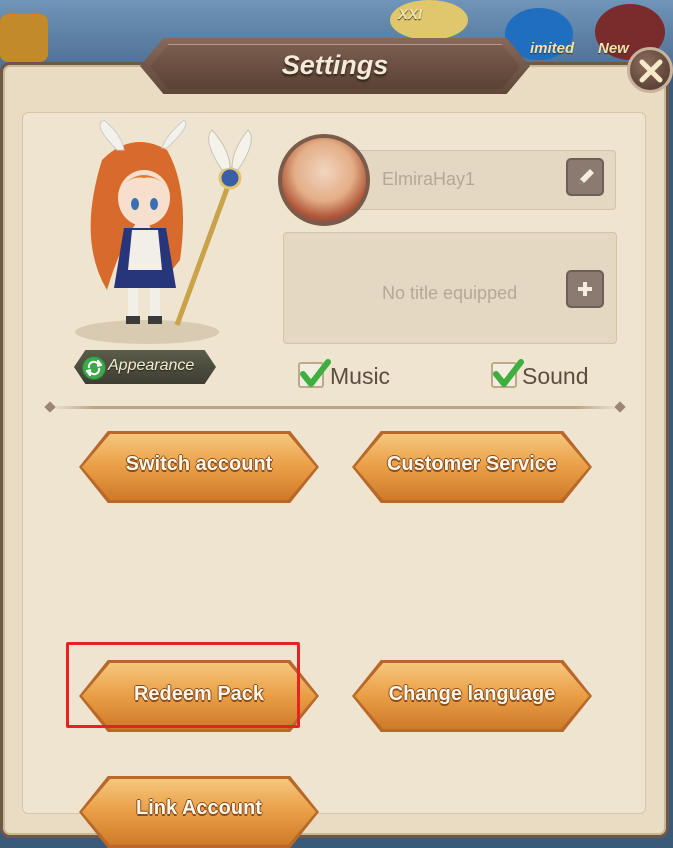 This screenshot has width=673, height=848. I want to click on close-icon, so click(651, 71).